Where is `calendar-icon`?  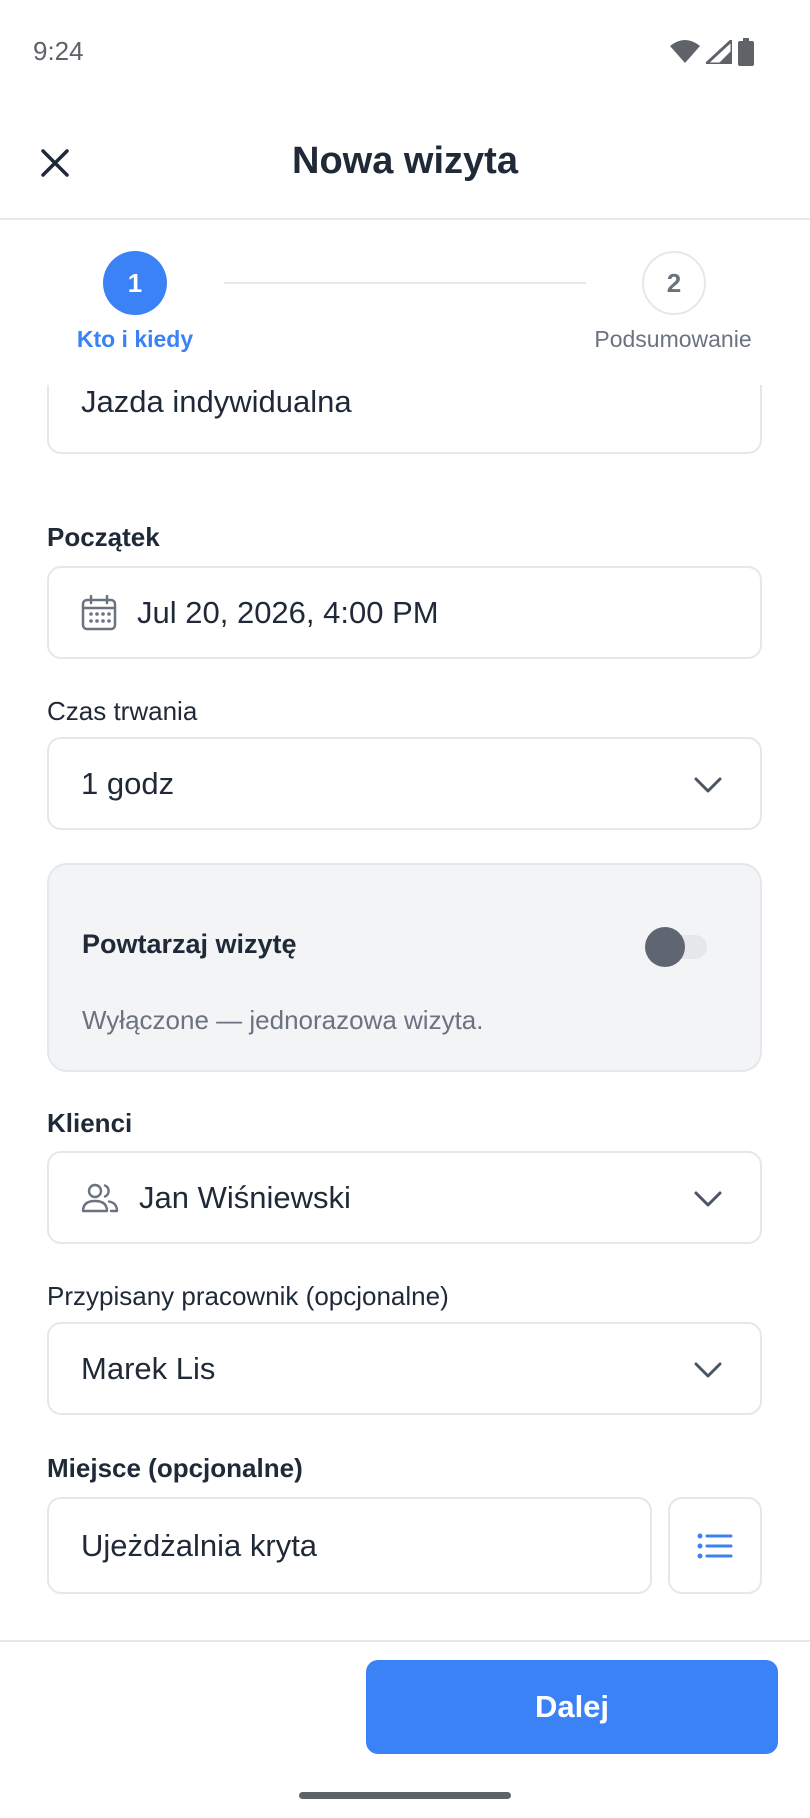
calendar-icon is located at coordinates (99, 612).